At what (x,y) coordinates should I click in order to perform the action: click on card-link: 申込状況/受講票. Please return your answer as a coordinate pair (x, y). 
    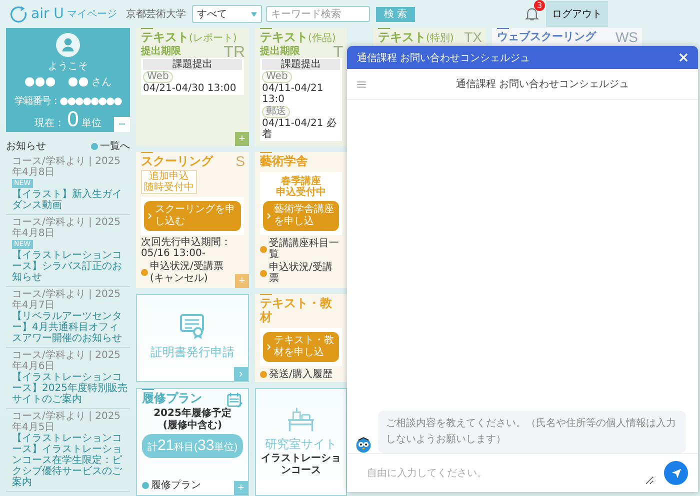
    Looking at the image, I should click on (305, 273).